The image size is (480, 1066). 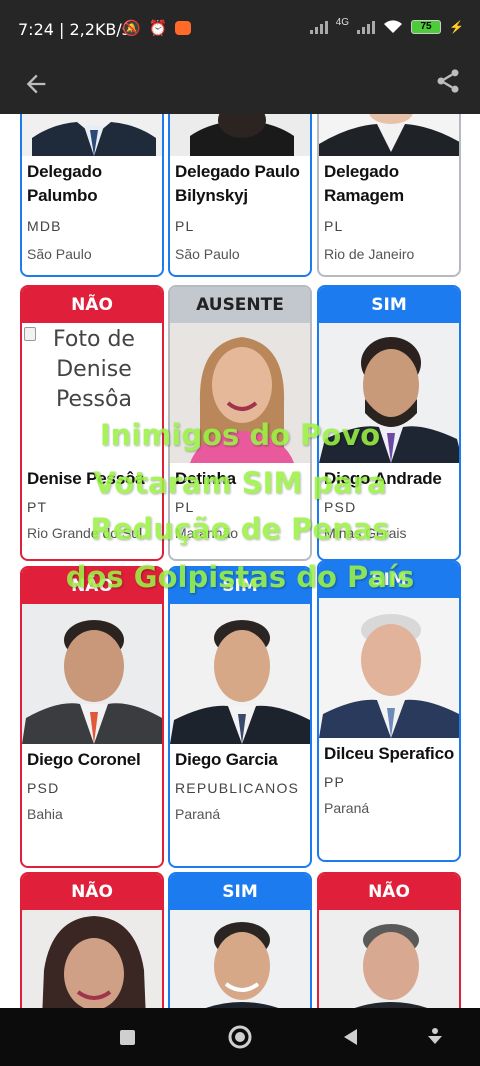 What do you see at coordinates (127, 1037) in the screenshot?
I see `recents-square-icon` at bounding box center [127, 1037].